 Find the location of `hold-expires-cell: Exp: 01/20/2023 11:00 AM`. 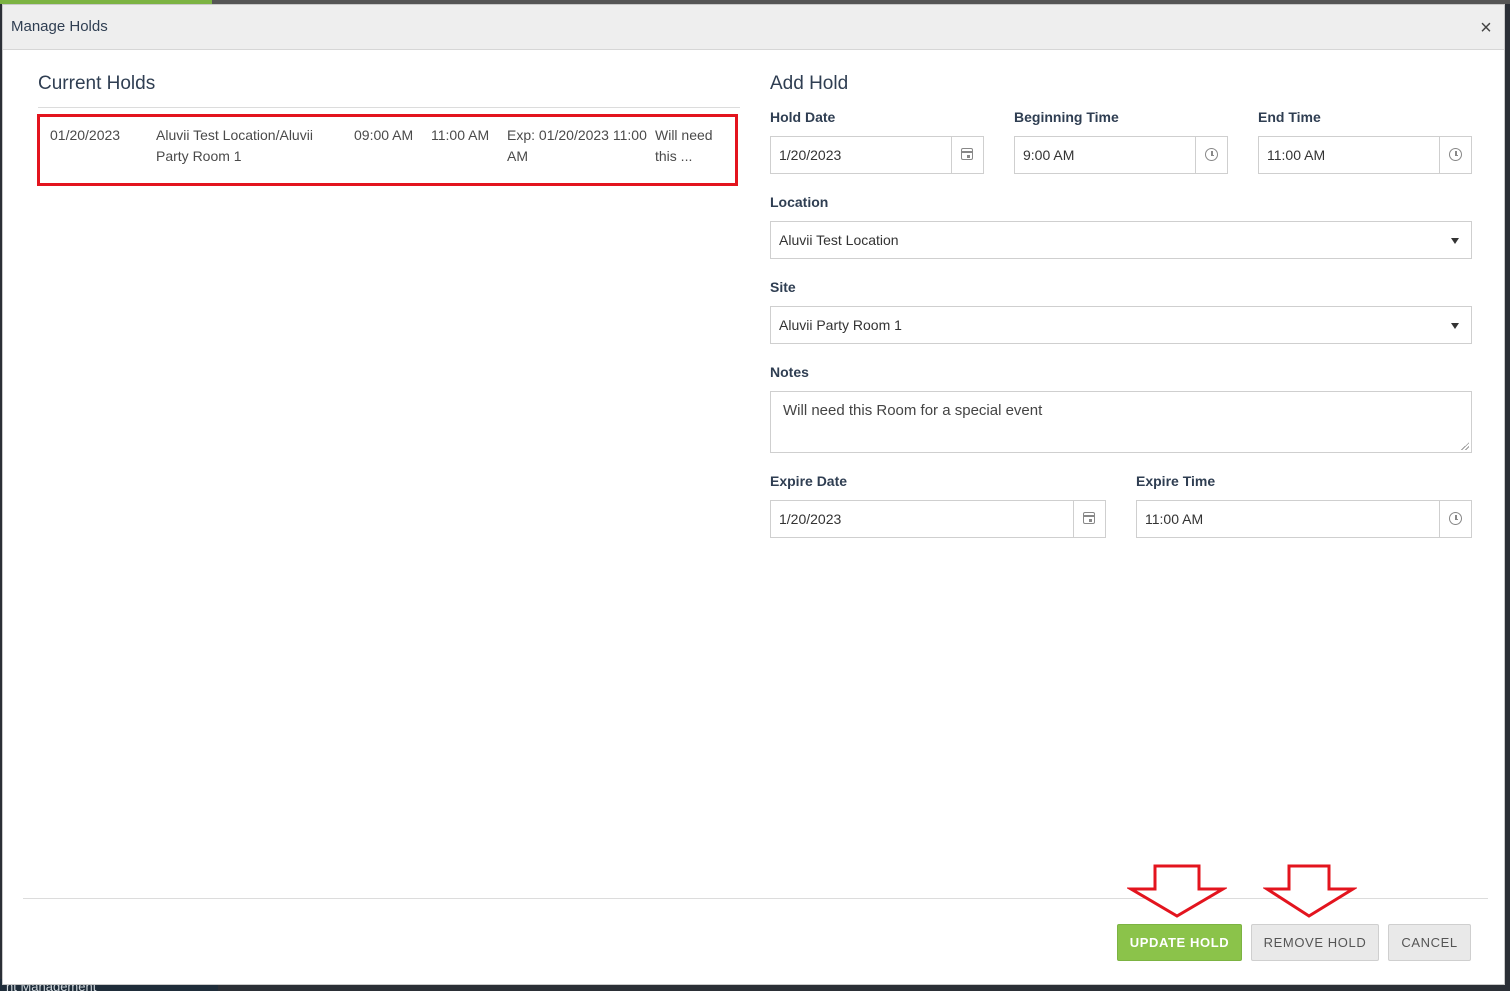

hold-expires-cell: Exp: 01/20/2023 11:00 AM is located at coordinates (577, 145).